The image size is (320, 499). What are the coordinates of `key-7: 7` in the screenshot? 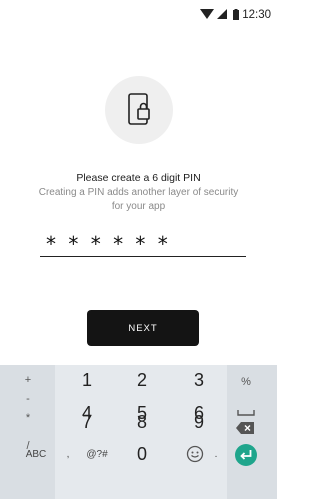 It's located at (87, 422).